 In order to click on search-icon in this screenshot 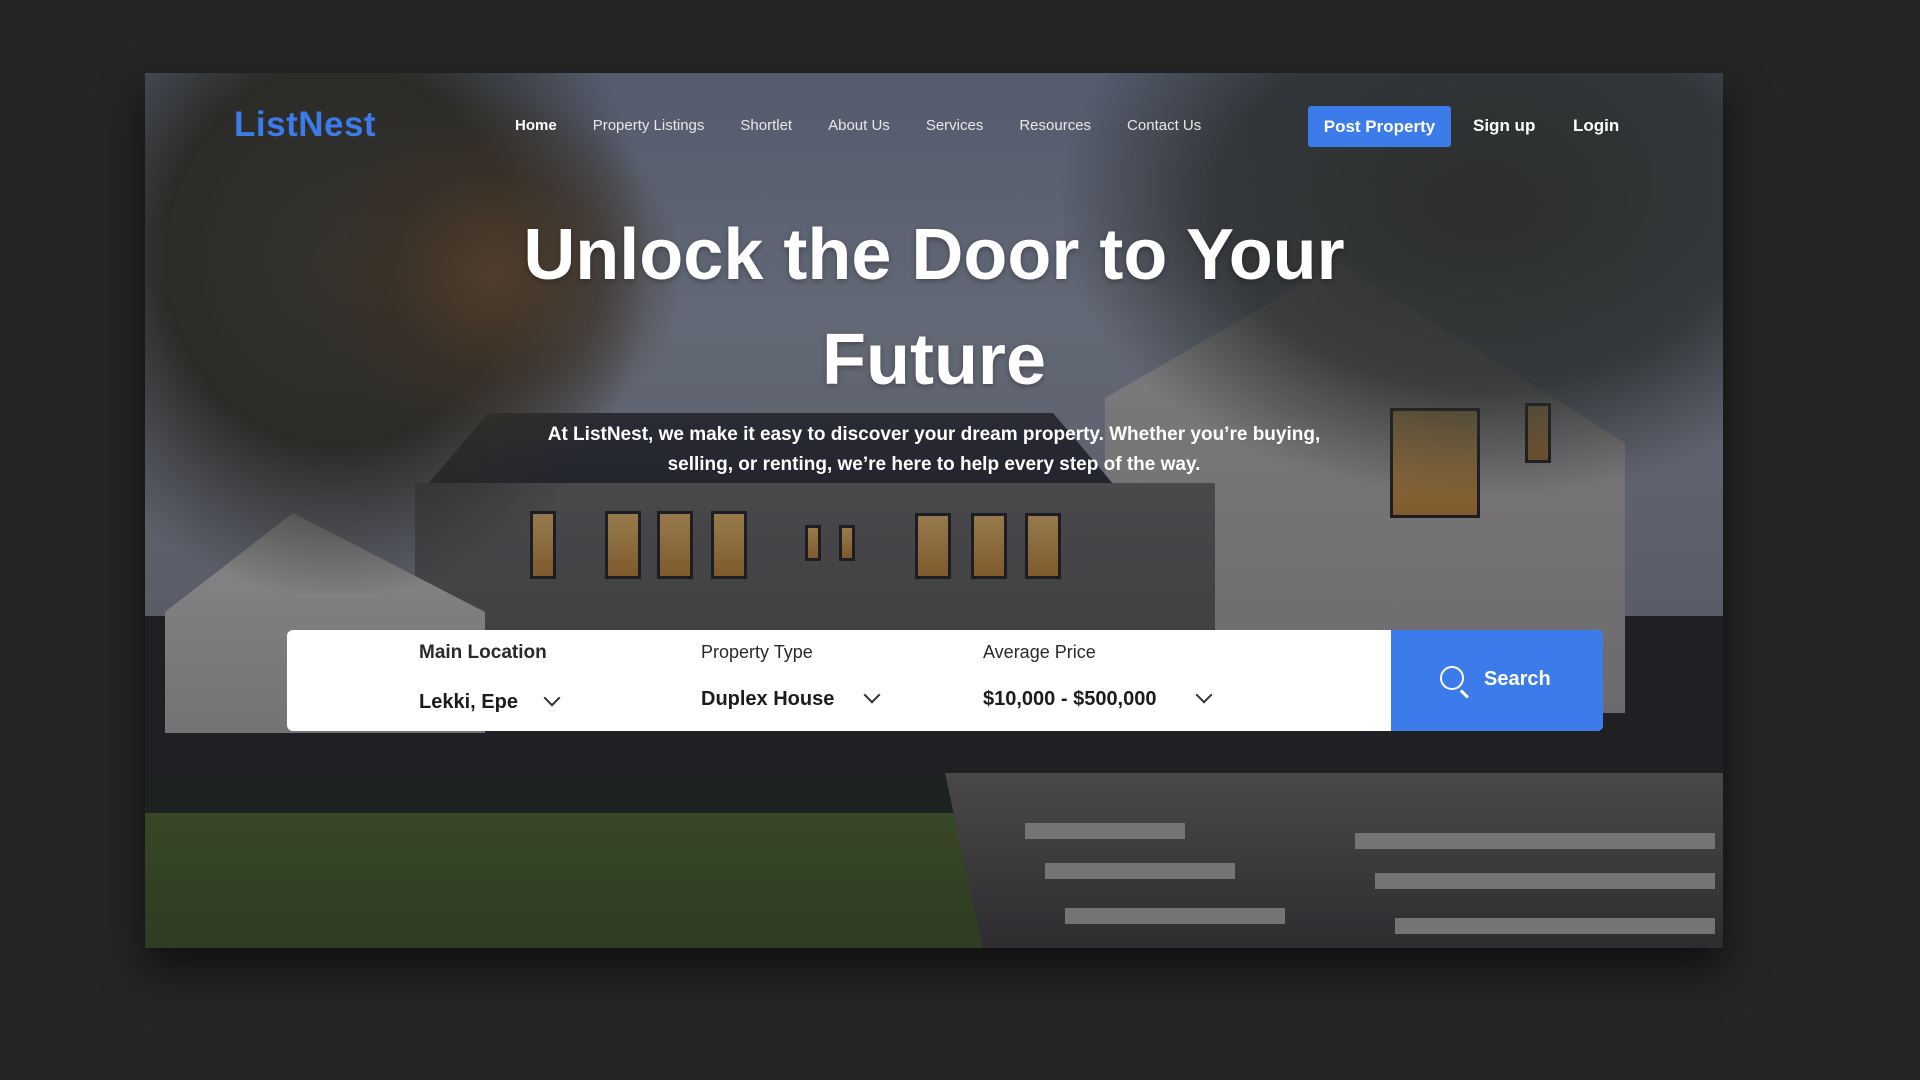, I will do `click(1452, 678)`.